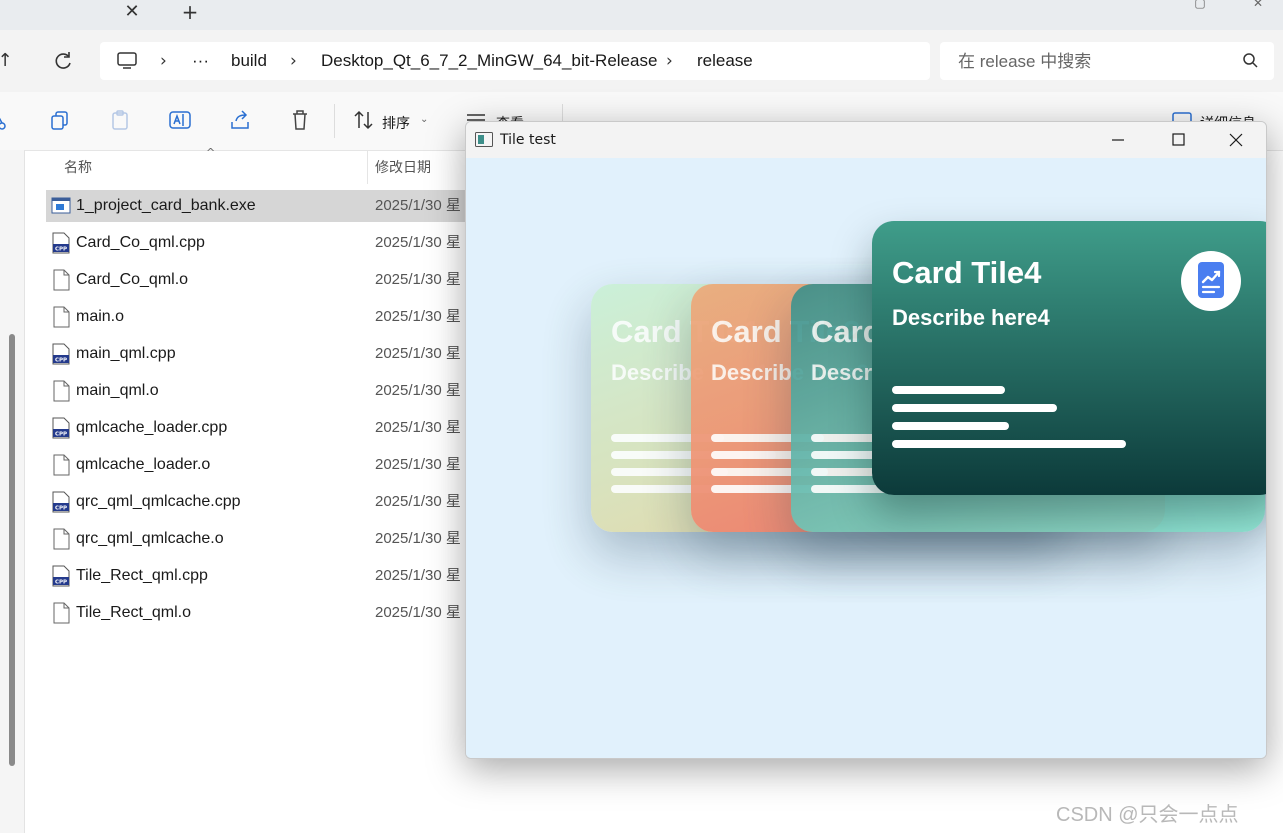 This screenshot has width=1283, height=833. Describe the element at coordinates (78, 167) in the screenshot. I see `column-header-name: 名称` at that location.